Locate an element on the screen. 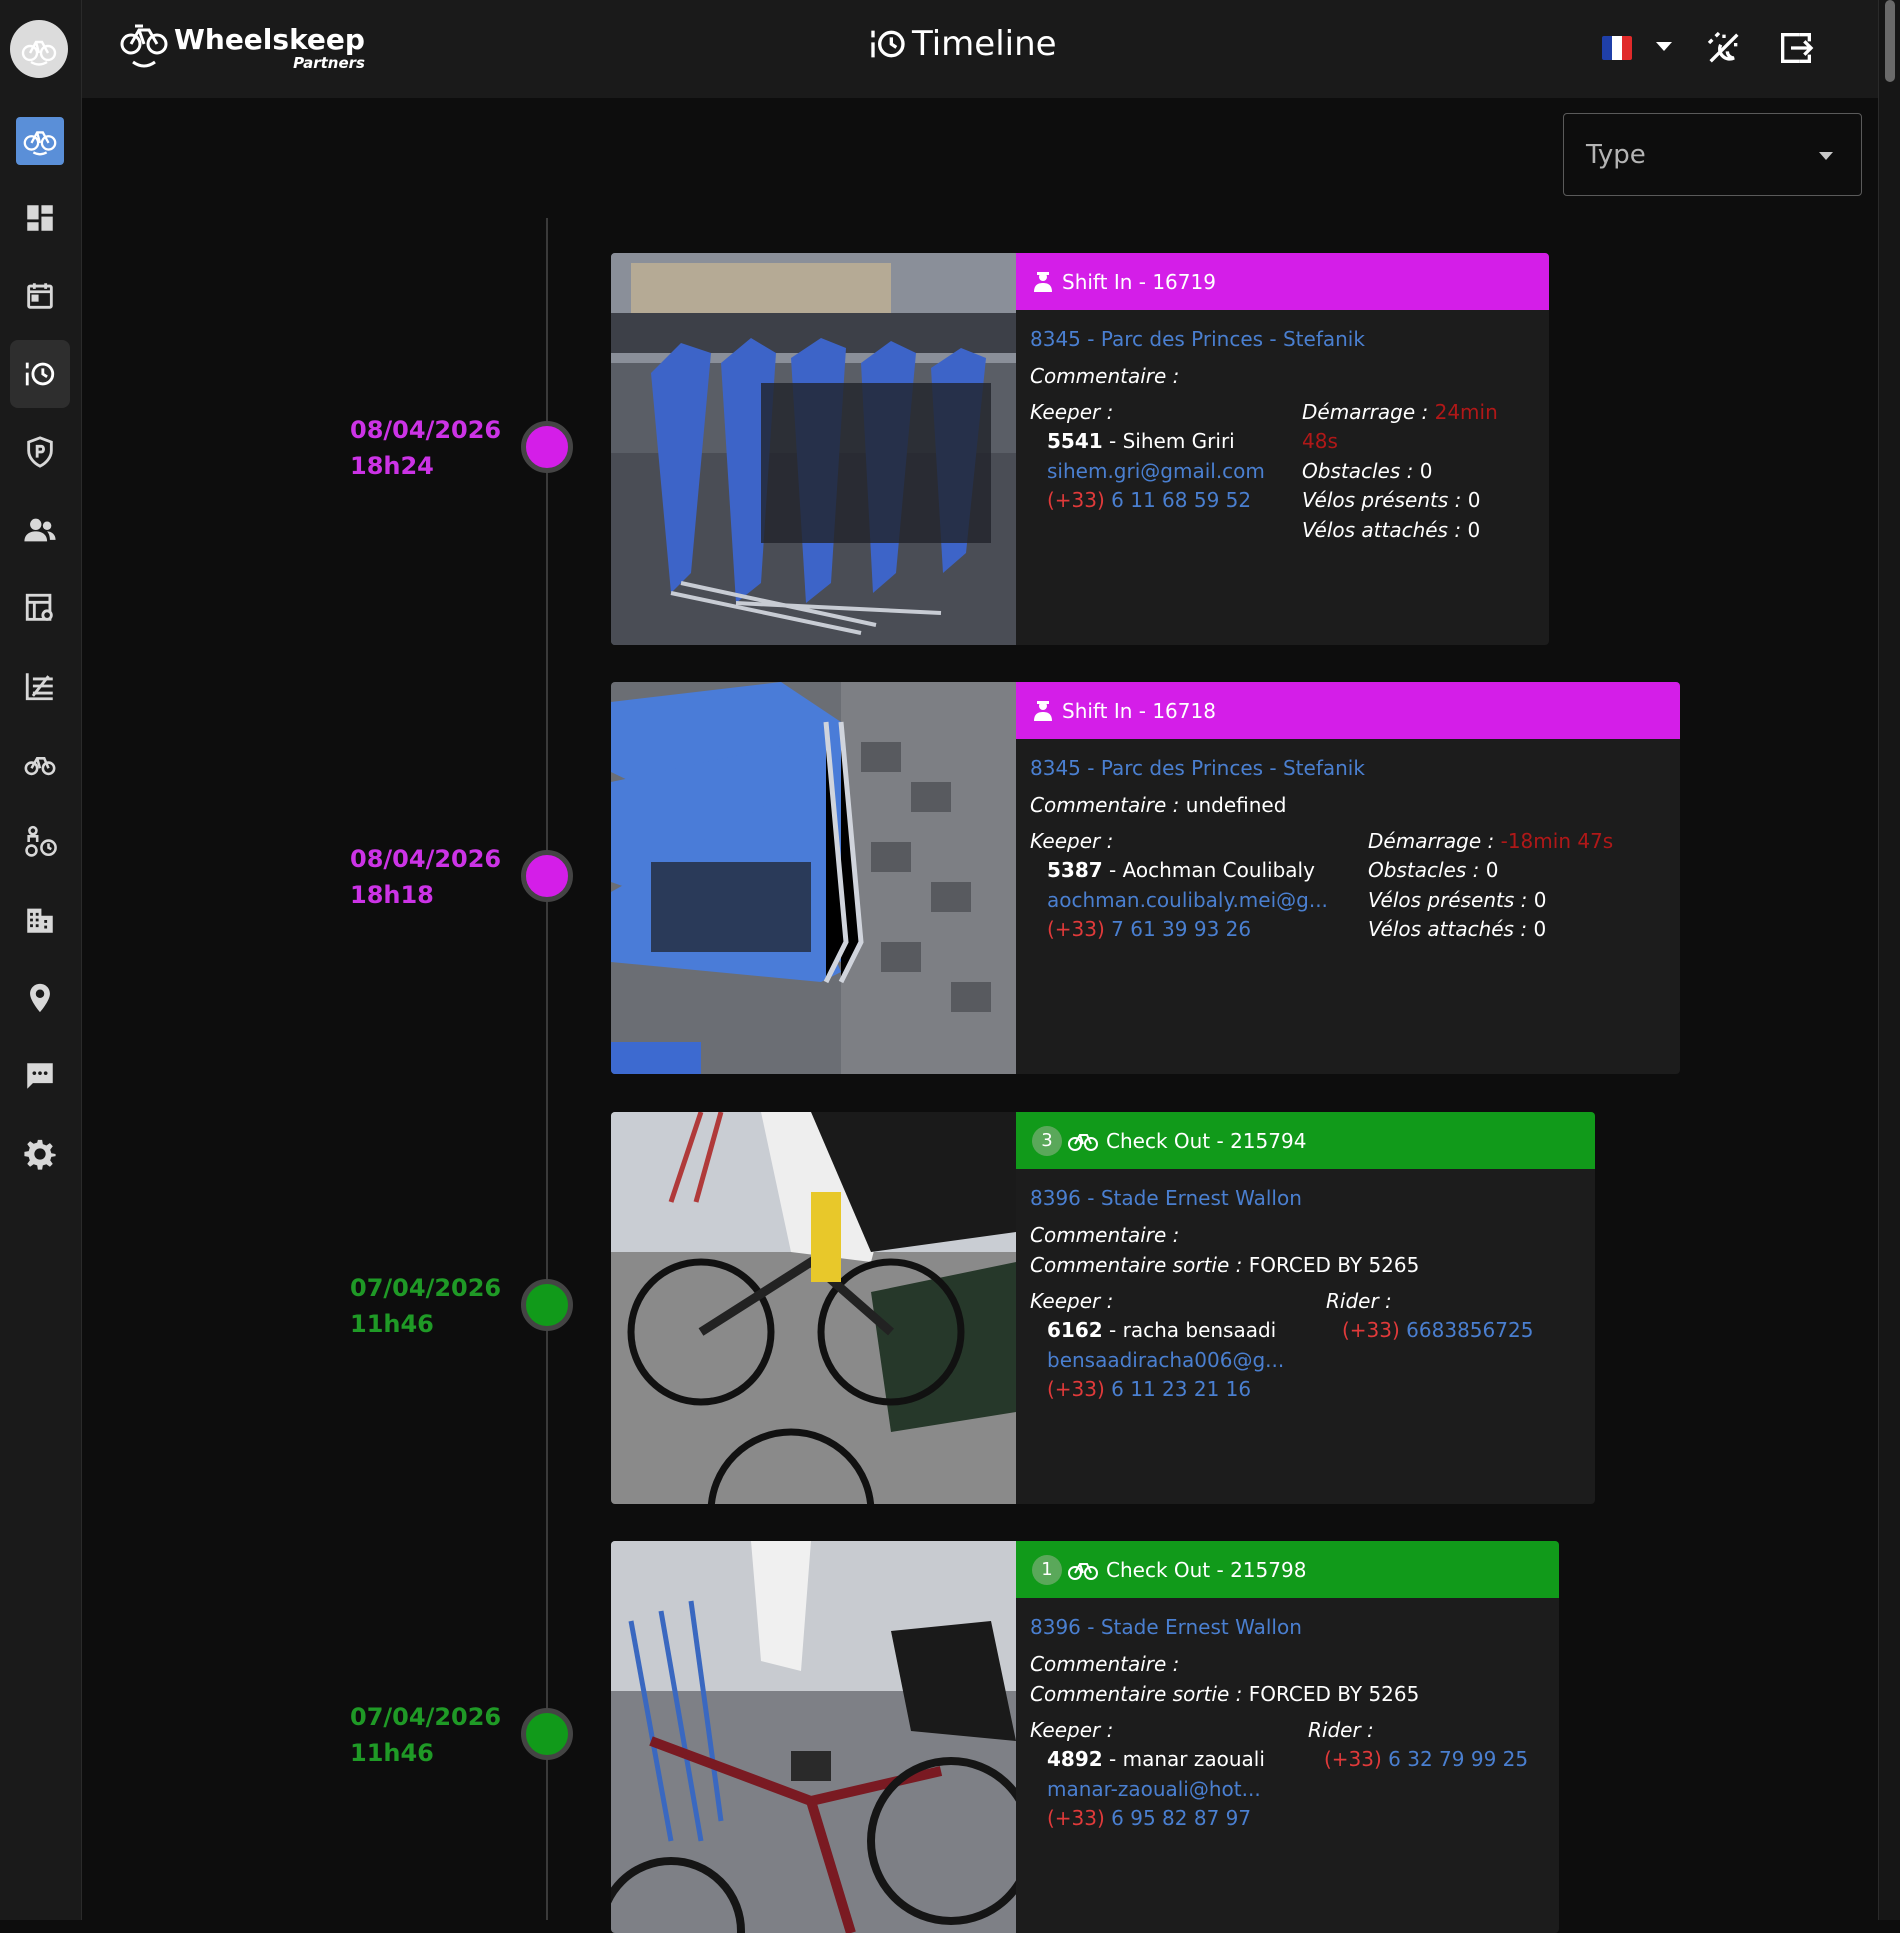 Image resolution: width=1900 pixels, height=1933 pixels. language-flag-icon is located at coordinates (1617, 48).